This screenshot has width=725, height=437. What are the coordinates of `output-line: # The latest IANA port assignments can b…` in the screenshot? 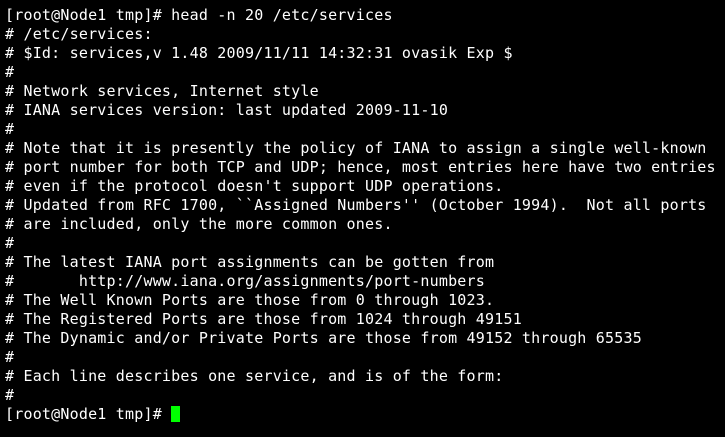 It's located at (250, 262).